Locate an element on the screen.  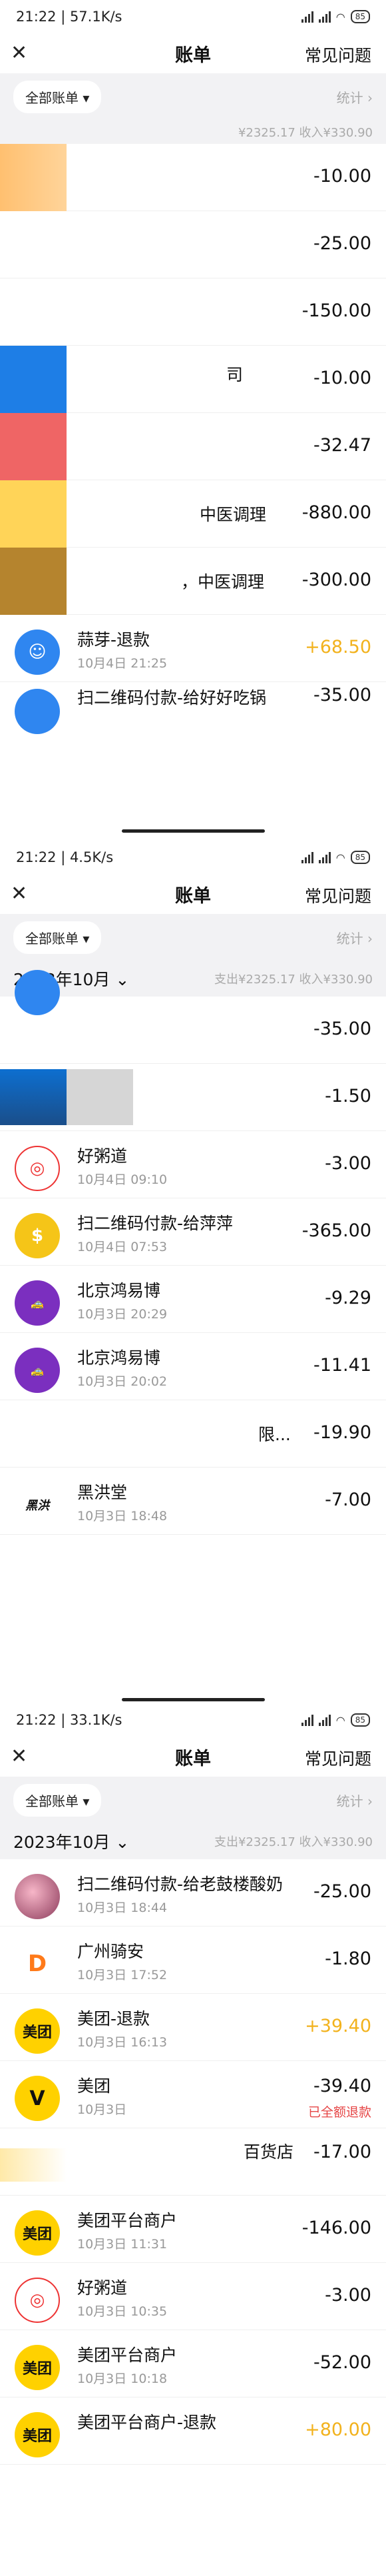
amount: -3.00 is located at coordinates (348, 2296).